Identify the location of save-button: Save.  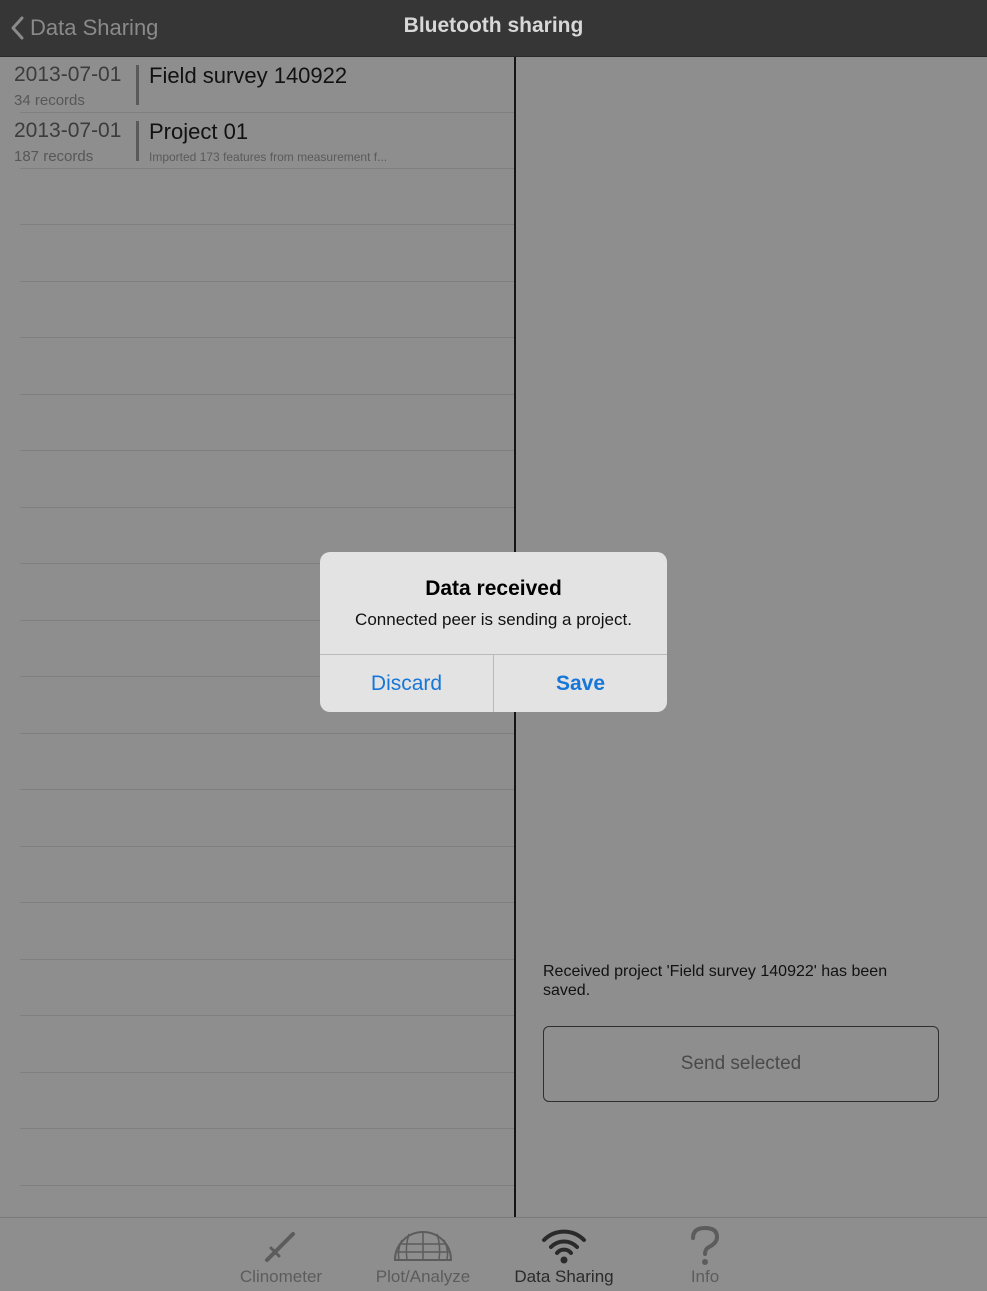
(580, 683).